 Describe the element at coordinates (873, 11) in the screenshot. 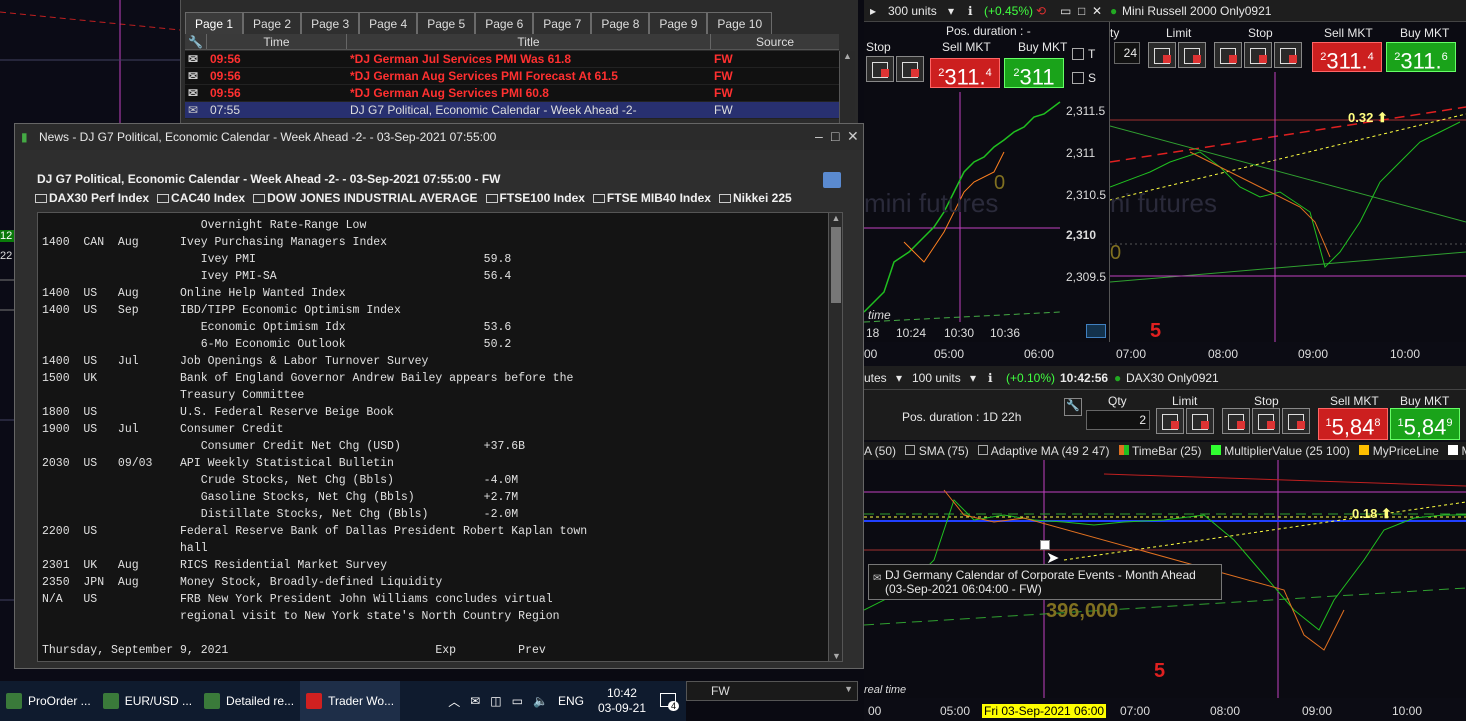

I see `chevron-left-icon: ▸` at that location.